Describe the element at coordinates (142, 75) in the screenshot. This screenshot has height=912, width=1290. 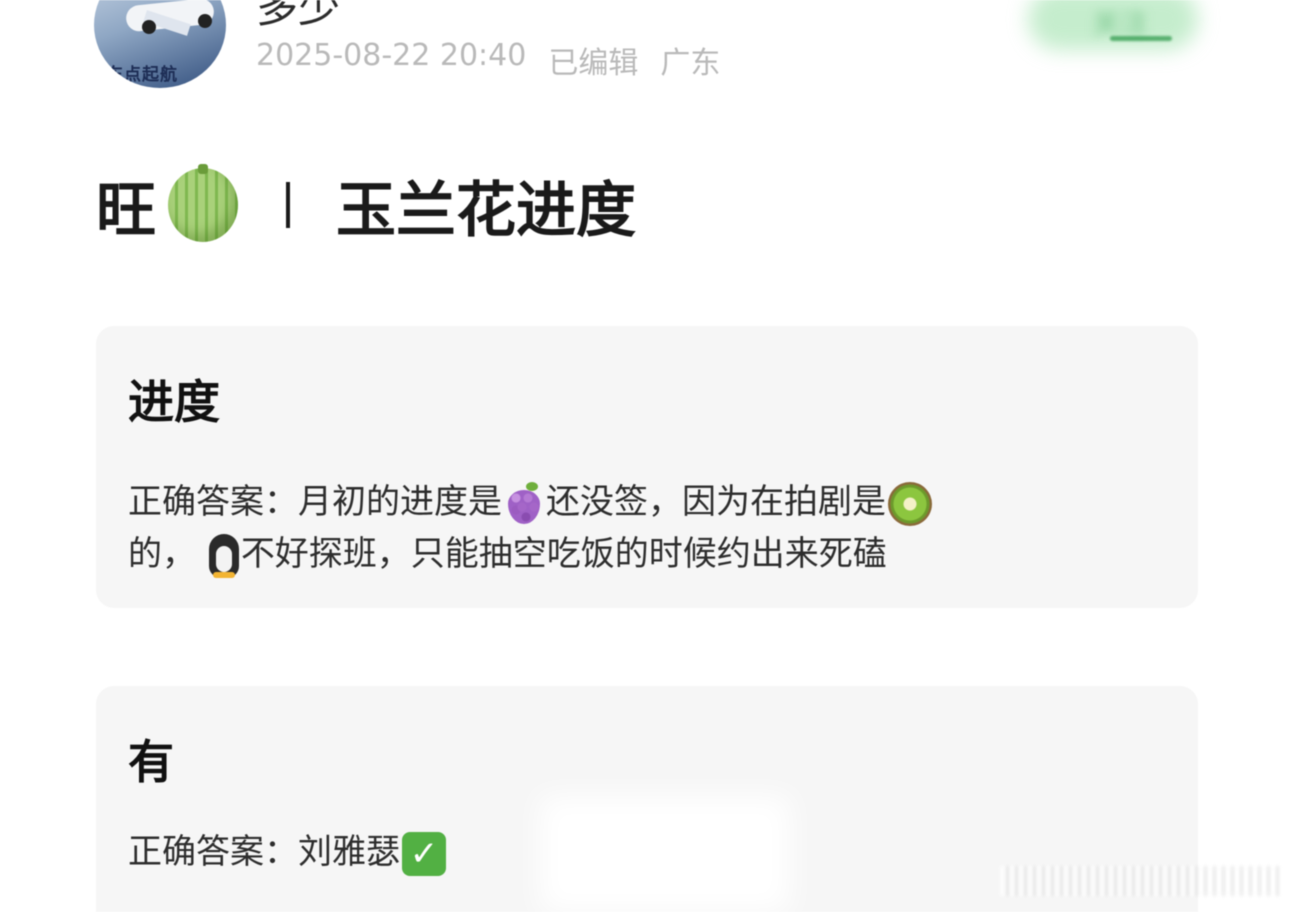
I see `avatar-caption: 东点起航` at that location.